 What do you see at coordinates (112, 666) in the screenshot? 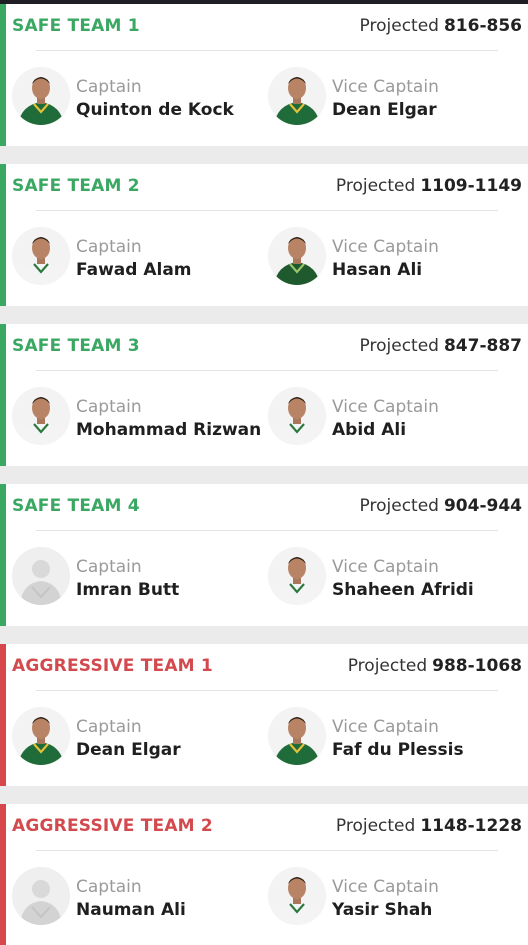
I see `team-title: AGGRESSIVE TEAM 1` at bounding box center [112, 666].